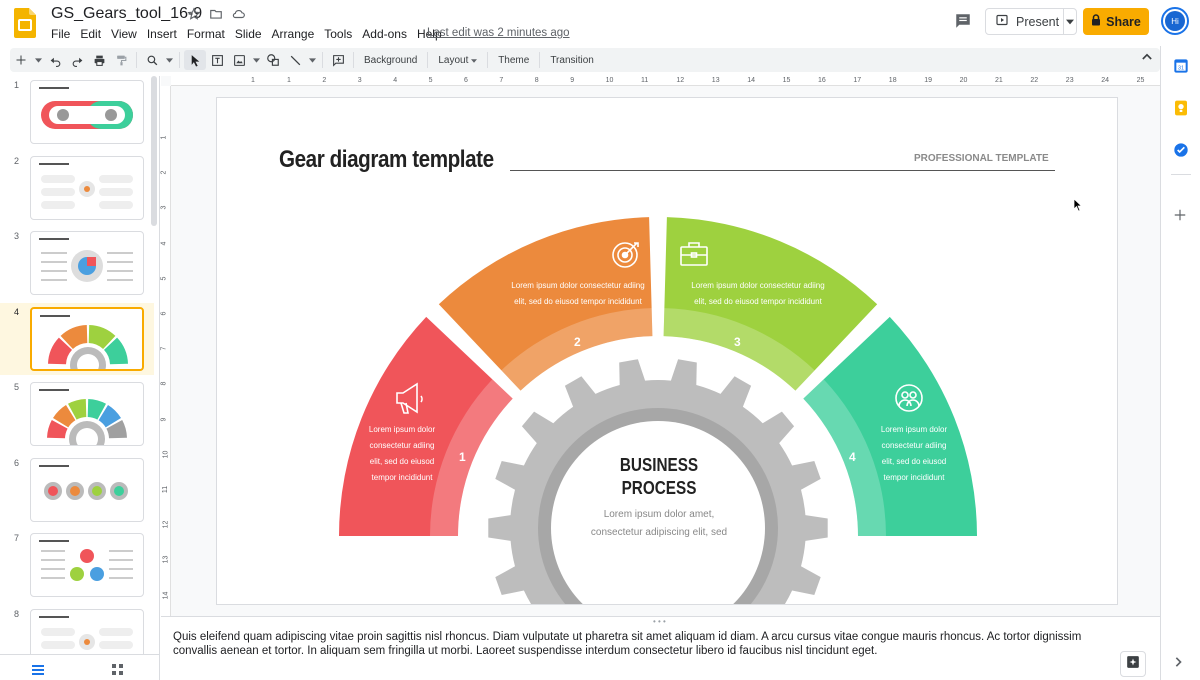 Image resolution: width=1200 pixels, height=680 pixels. What do you see at coordinates (572, 60) in the screenshot?
I see `transition-button: Transition` at bounding box center [572, 60].